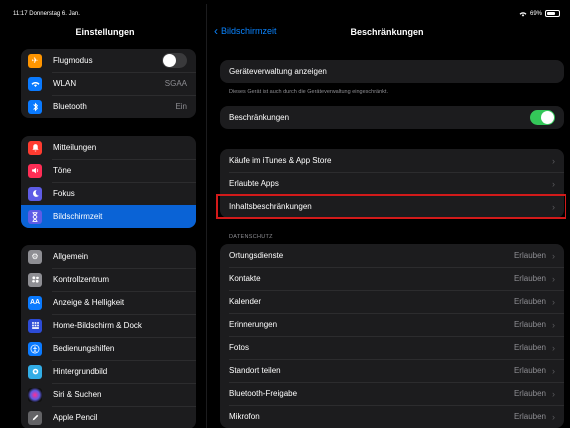 The height and width of the screenshot is (428, 570). What do you see at coordinates (239, 347) in the screenshot?
I see `row-label: Fotos` at bounding box center [239, 347].